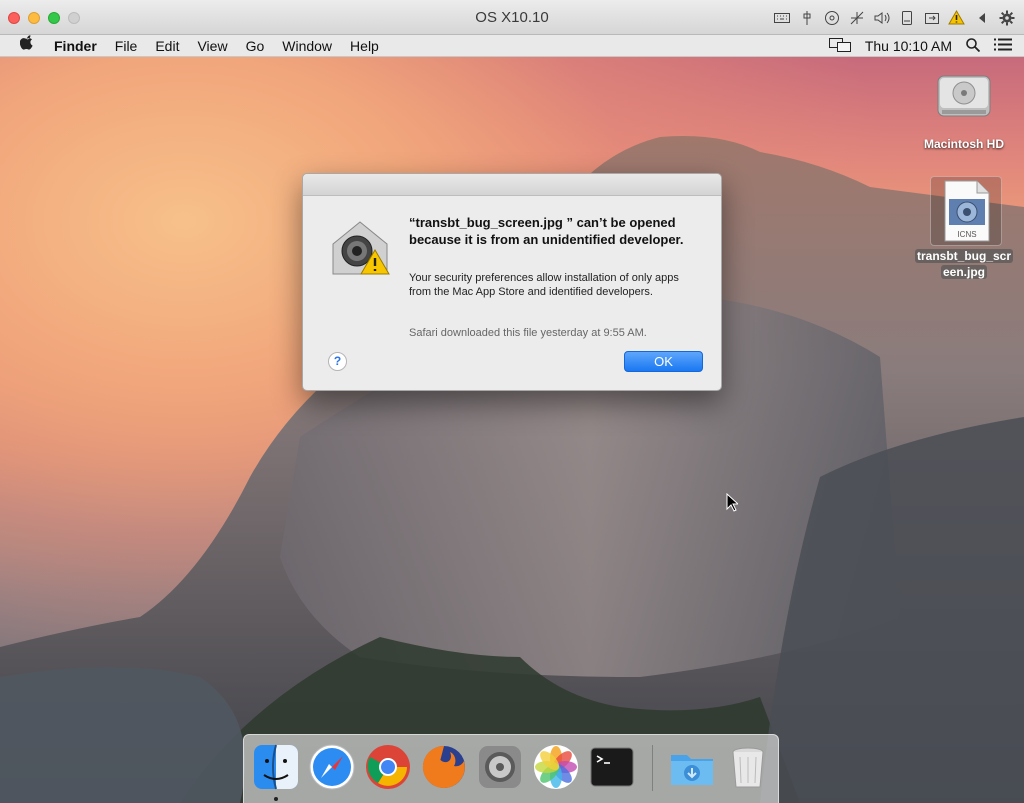 The image size is (1024, 803). I want to click on spotlight-search-icon, so click(973, 46).